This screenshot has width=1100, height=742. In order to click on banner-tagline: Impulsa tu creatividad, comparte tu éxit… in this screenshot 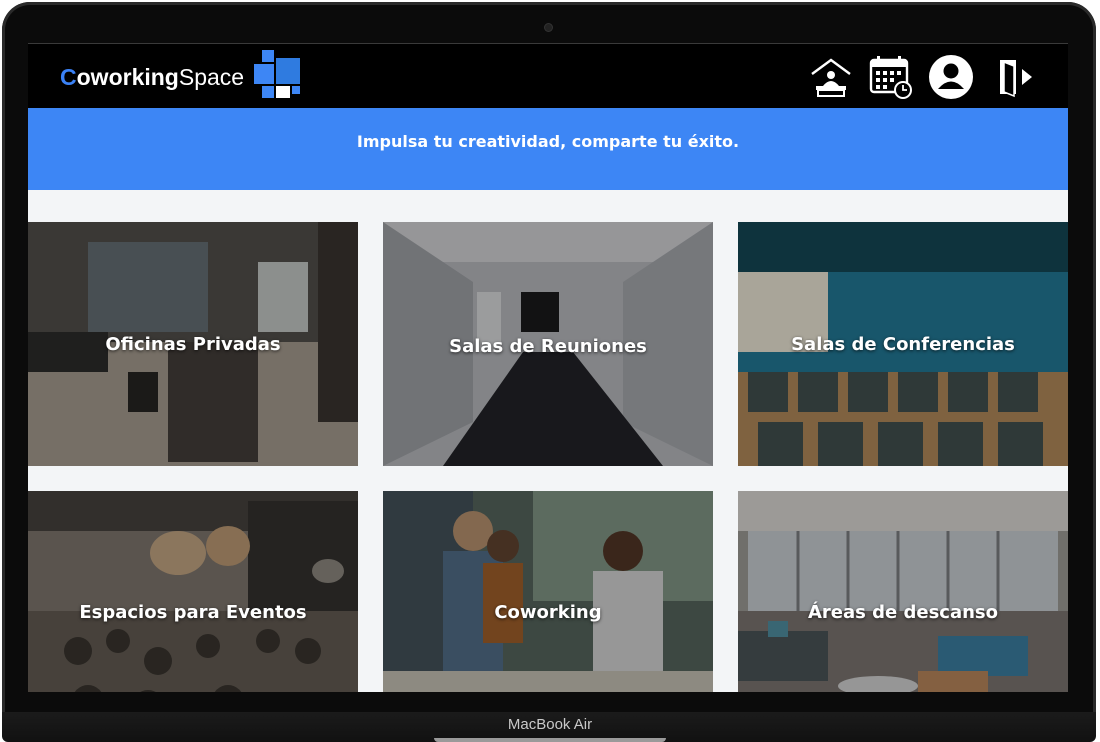, I will do `click(548, 141)`.